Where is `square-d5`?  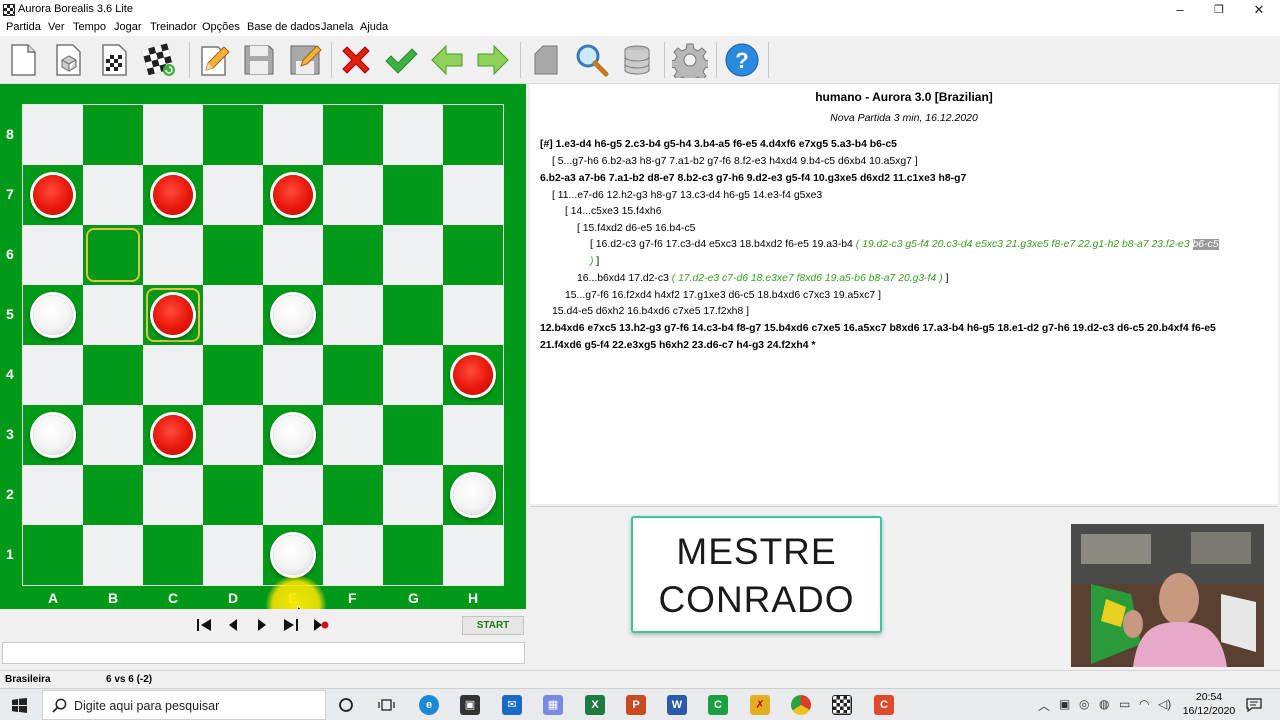 square-d5 is located at coordinates (233, 315).